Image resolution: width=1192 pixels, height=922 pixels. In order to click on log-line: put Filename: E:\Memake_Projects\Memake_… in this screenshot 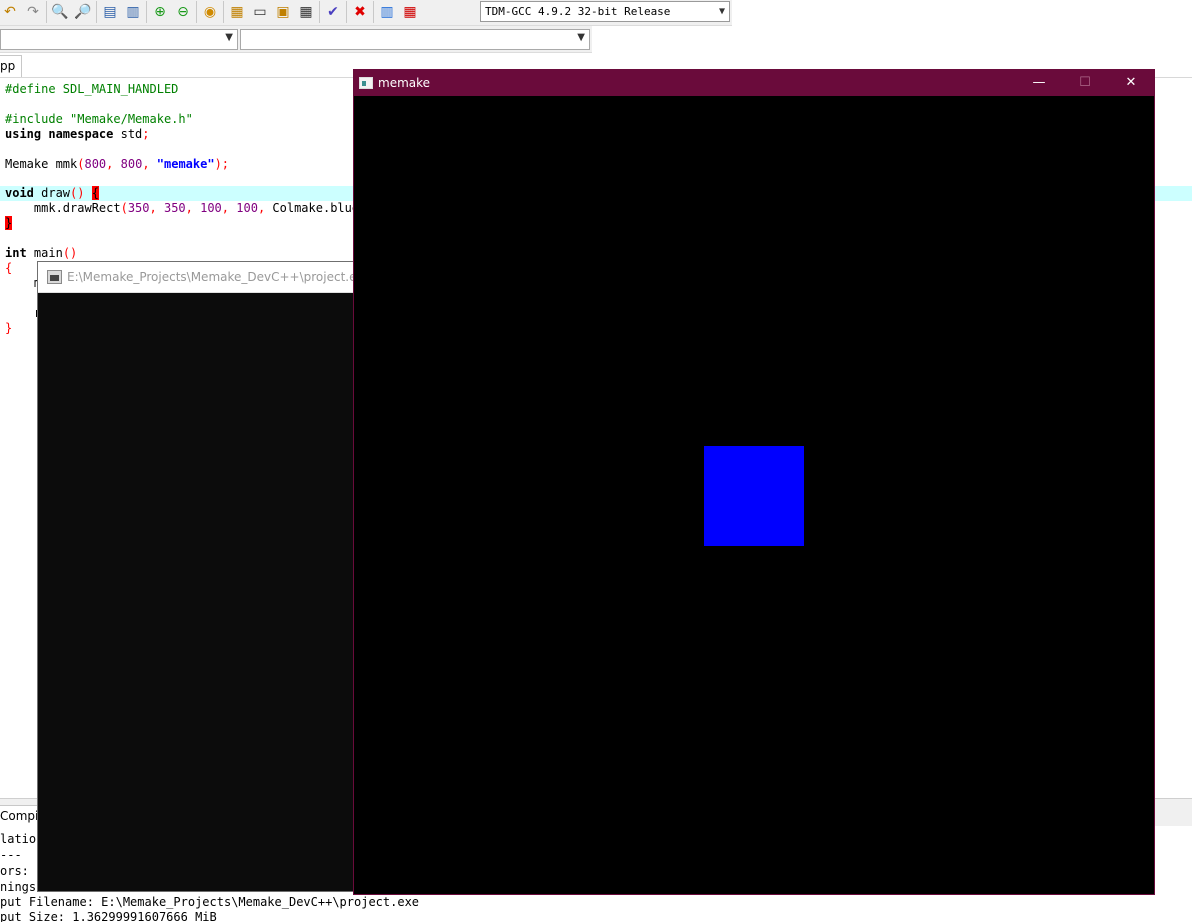, I will do `click(210, 902)`.